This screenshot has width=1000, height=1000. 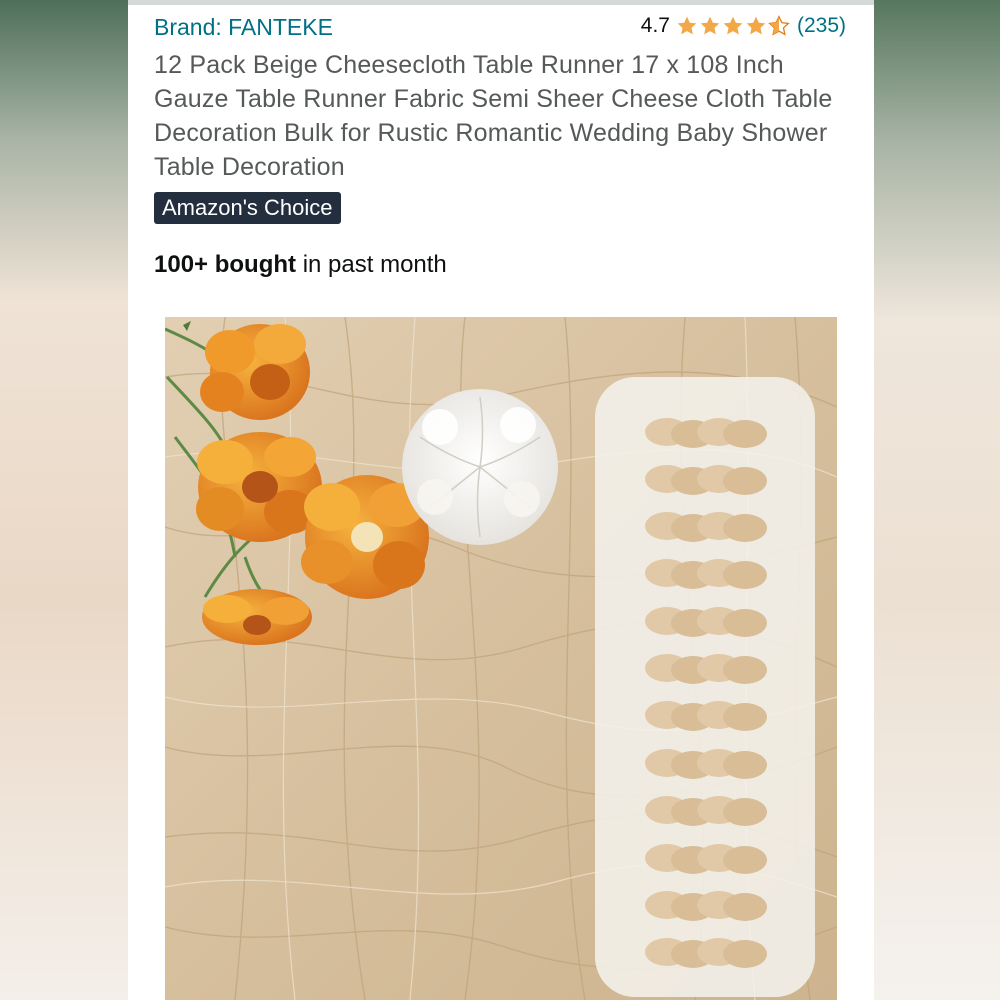 I want to click on bought-count: 100+ bought, so click(x=225, y=264).